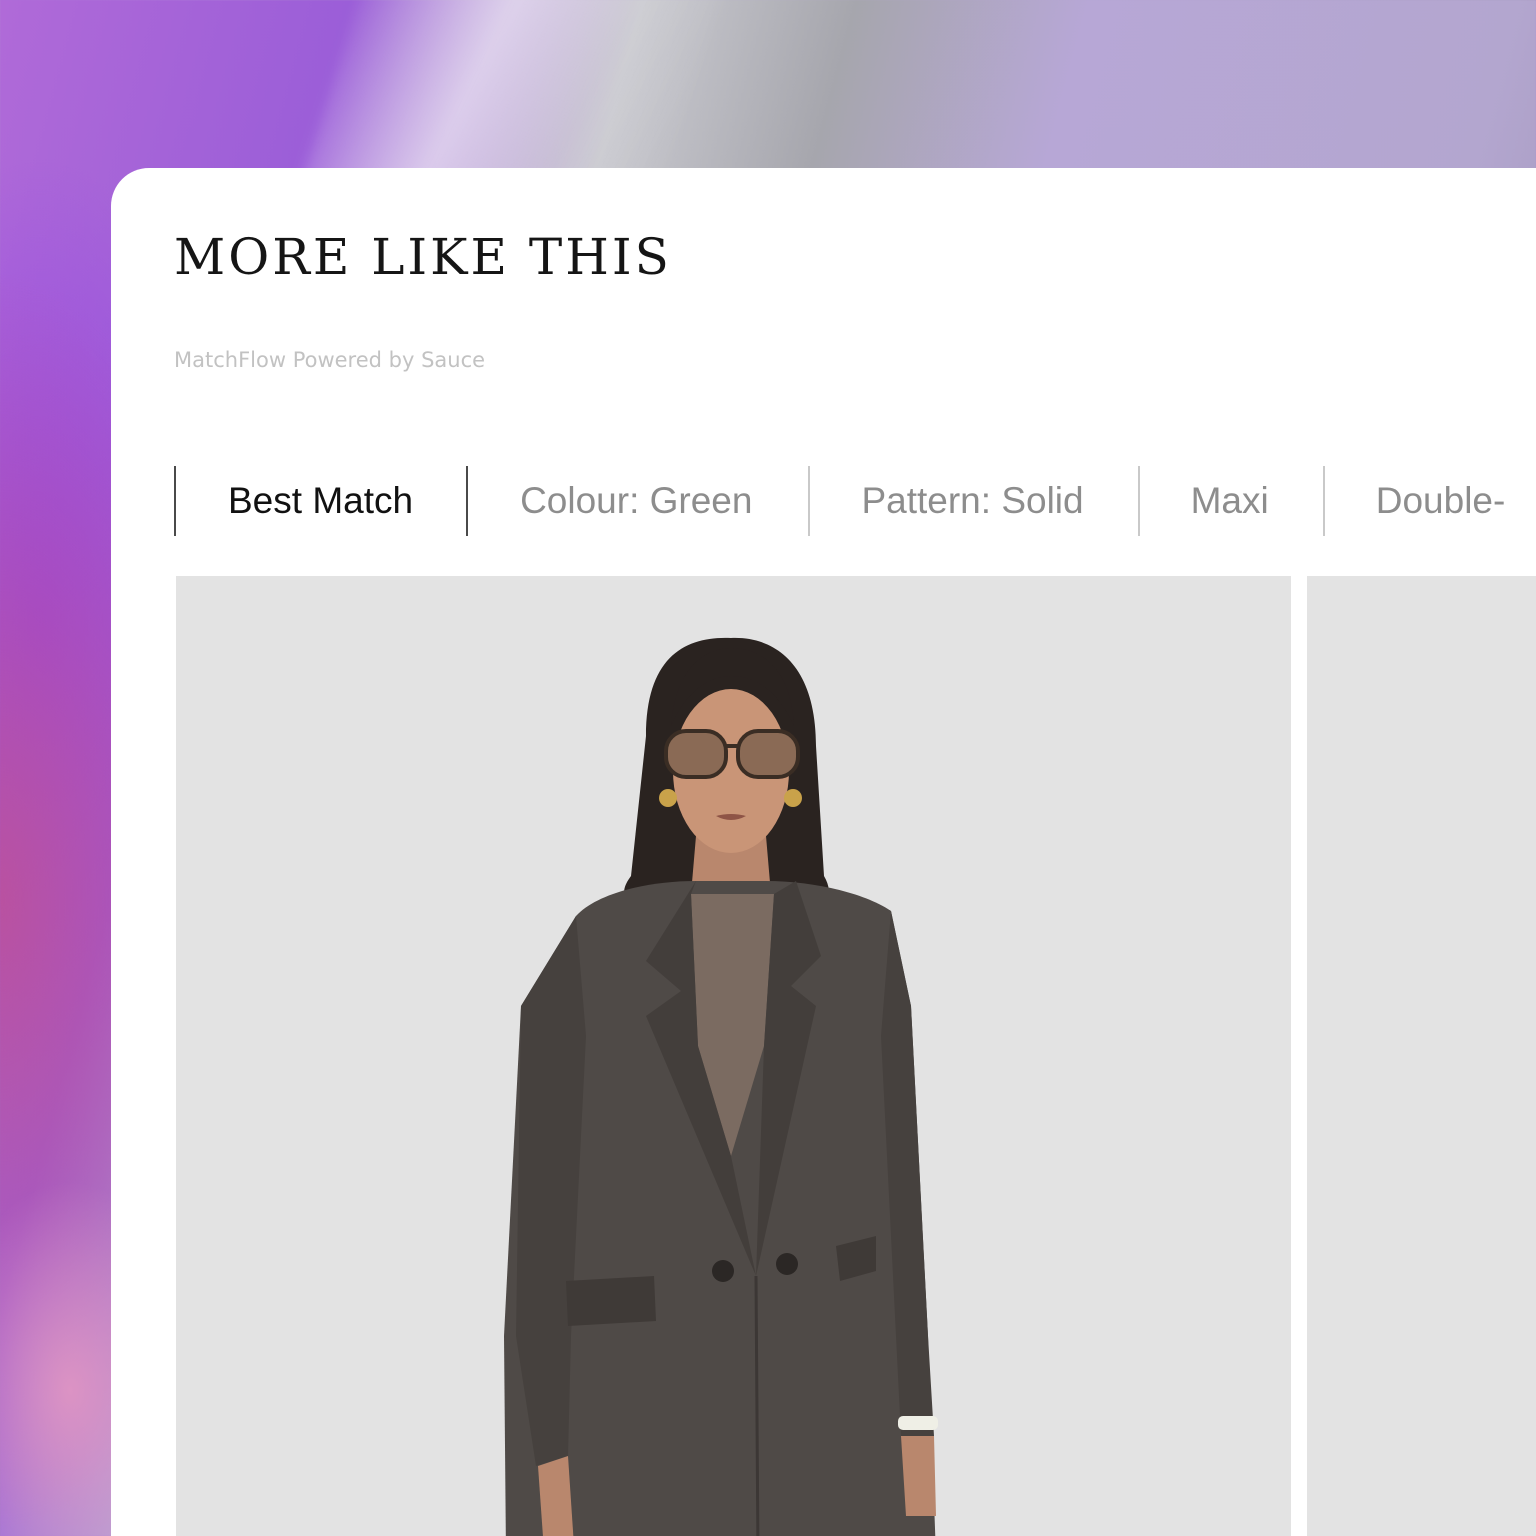 The height and width of the screenshot is (1536, 1536). Describe the element at coordinates (973, 501) in the screenshot. I see `filter-pattern-solid: Pattern: Solid` at that location.